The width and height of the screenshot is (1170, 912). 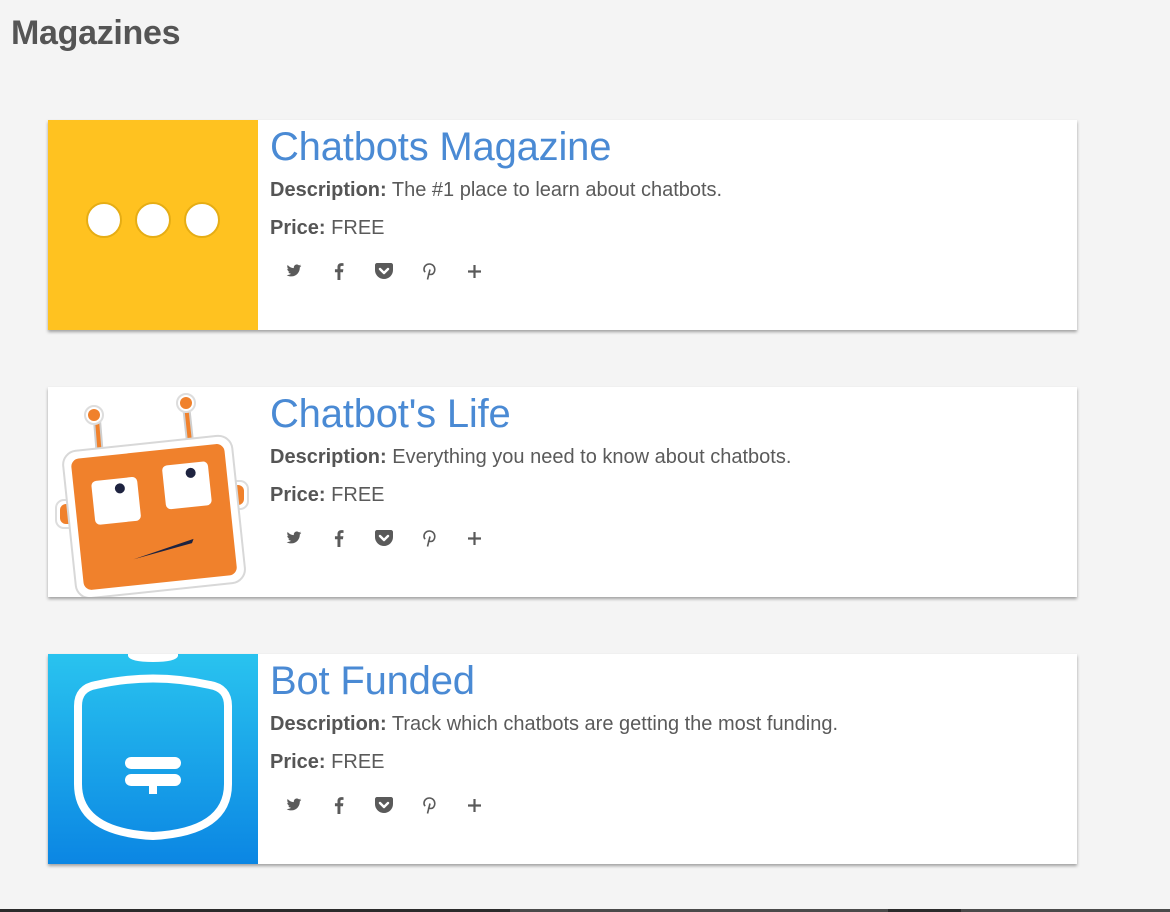 I want to click on magazine-title: Chatbot's Life, so click(x=668, y=414).